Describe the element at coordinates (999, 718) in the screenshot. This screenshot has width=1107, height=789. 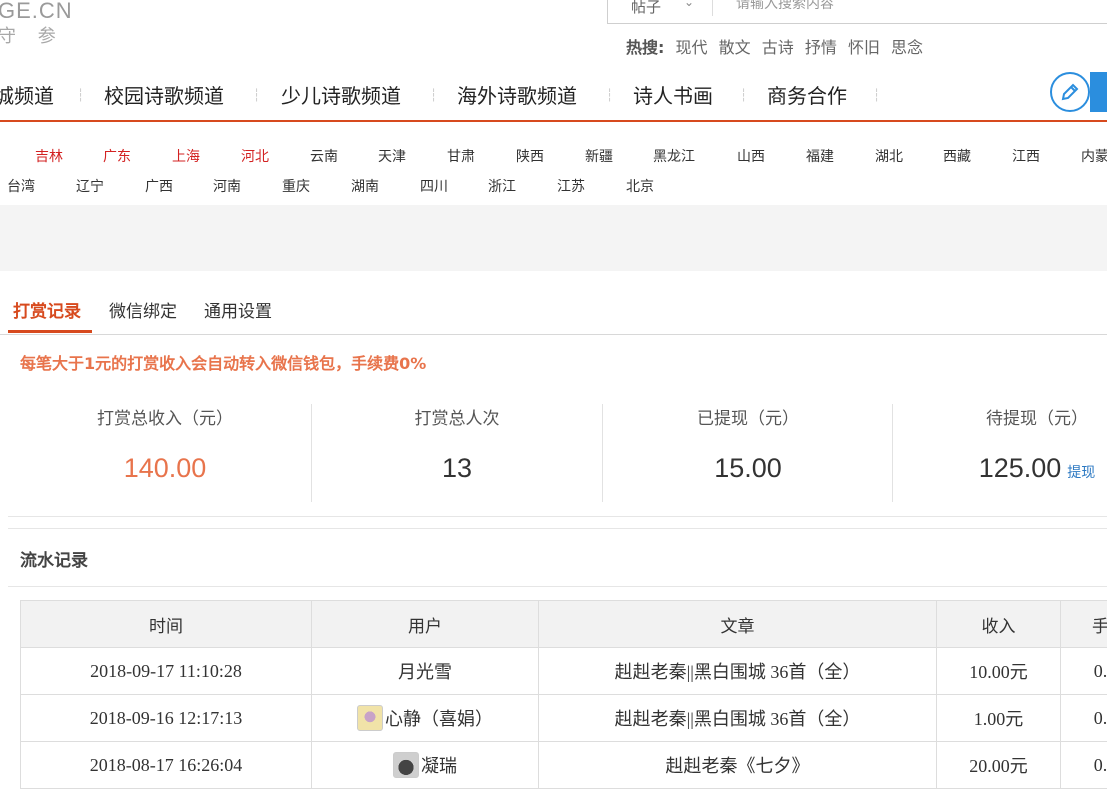
I see `record-income: 1.00元` at that location.